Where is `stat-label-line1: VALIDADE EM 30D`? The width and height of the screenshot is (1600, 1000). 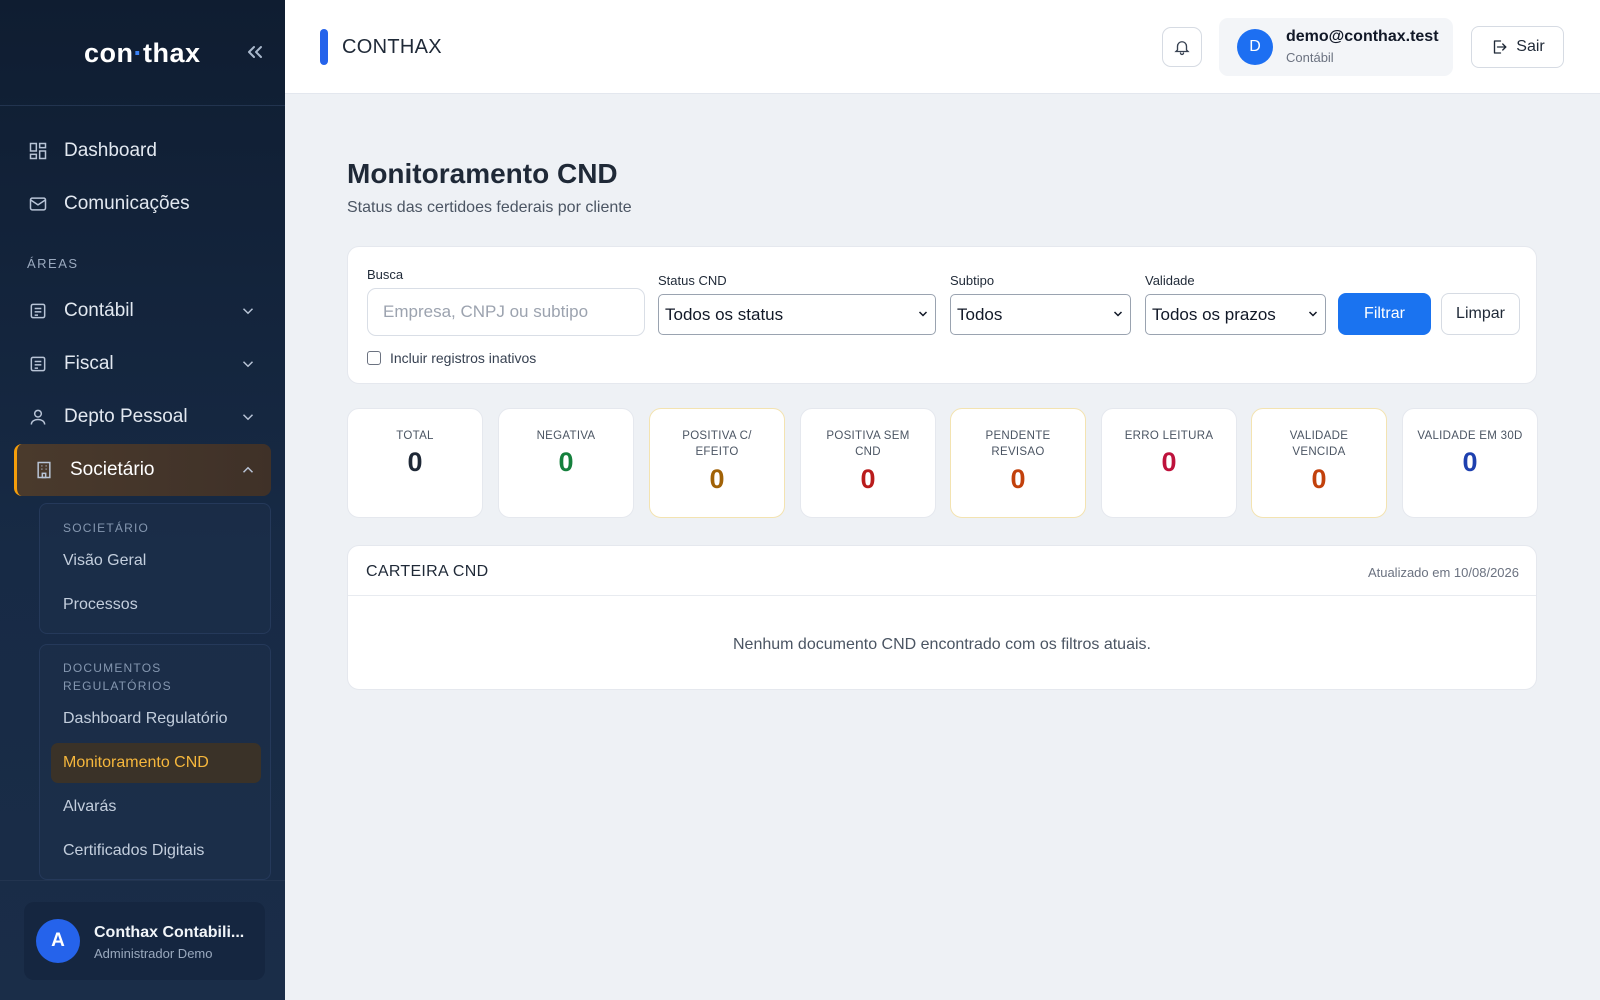
stat-label-line1: VALIDADE EM 30D is located at coordinates (1470, 436).